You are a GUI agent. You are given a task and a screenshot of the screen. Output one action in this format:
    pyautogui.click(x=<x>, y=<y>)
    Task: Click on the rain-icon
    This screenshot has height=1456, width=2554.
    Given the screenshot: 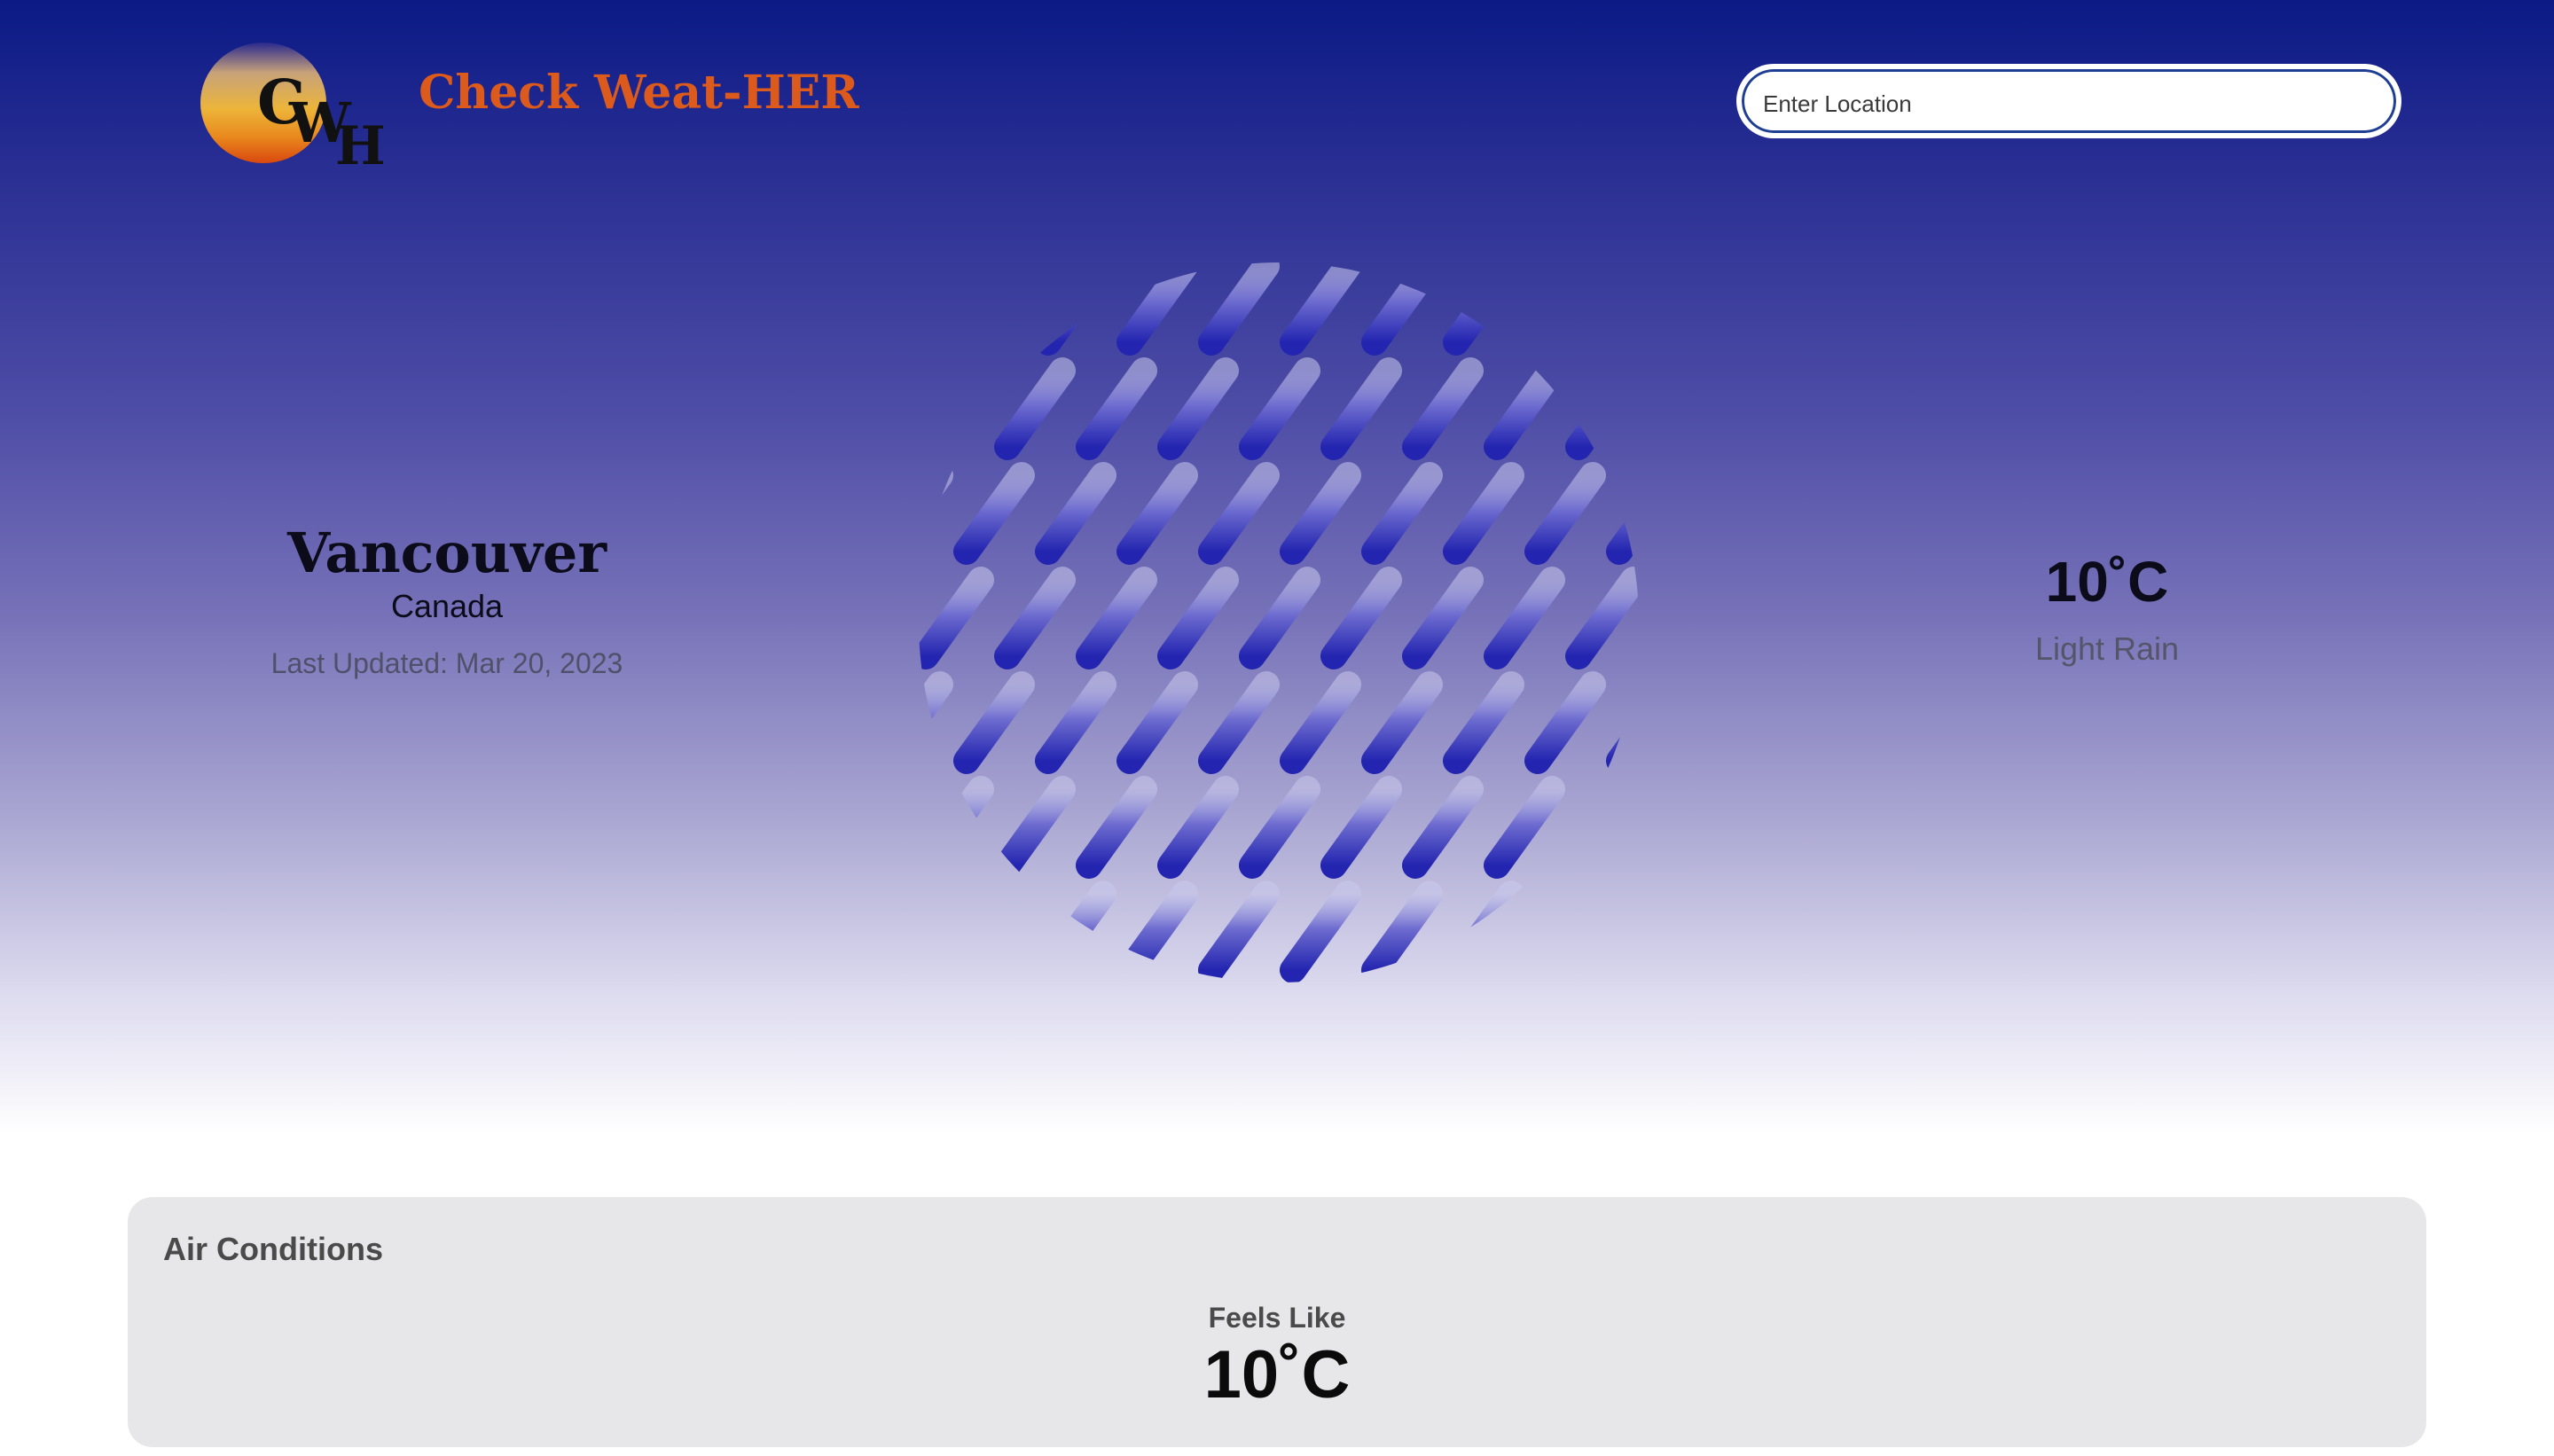 What is the action you would take?
    pyautogui.click(x=1281, y=625)
    